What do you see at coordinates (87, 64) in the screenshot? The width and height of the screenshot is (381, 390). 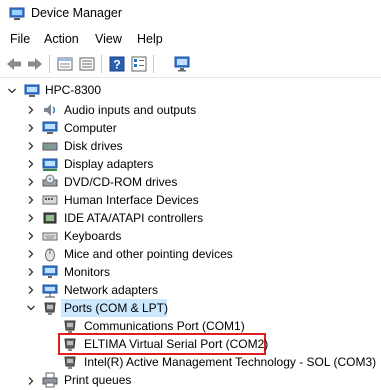 I see `device-list-icon` at bounding box center [87, 64].